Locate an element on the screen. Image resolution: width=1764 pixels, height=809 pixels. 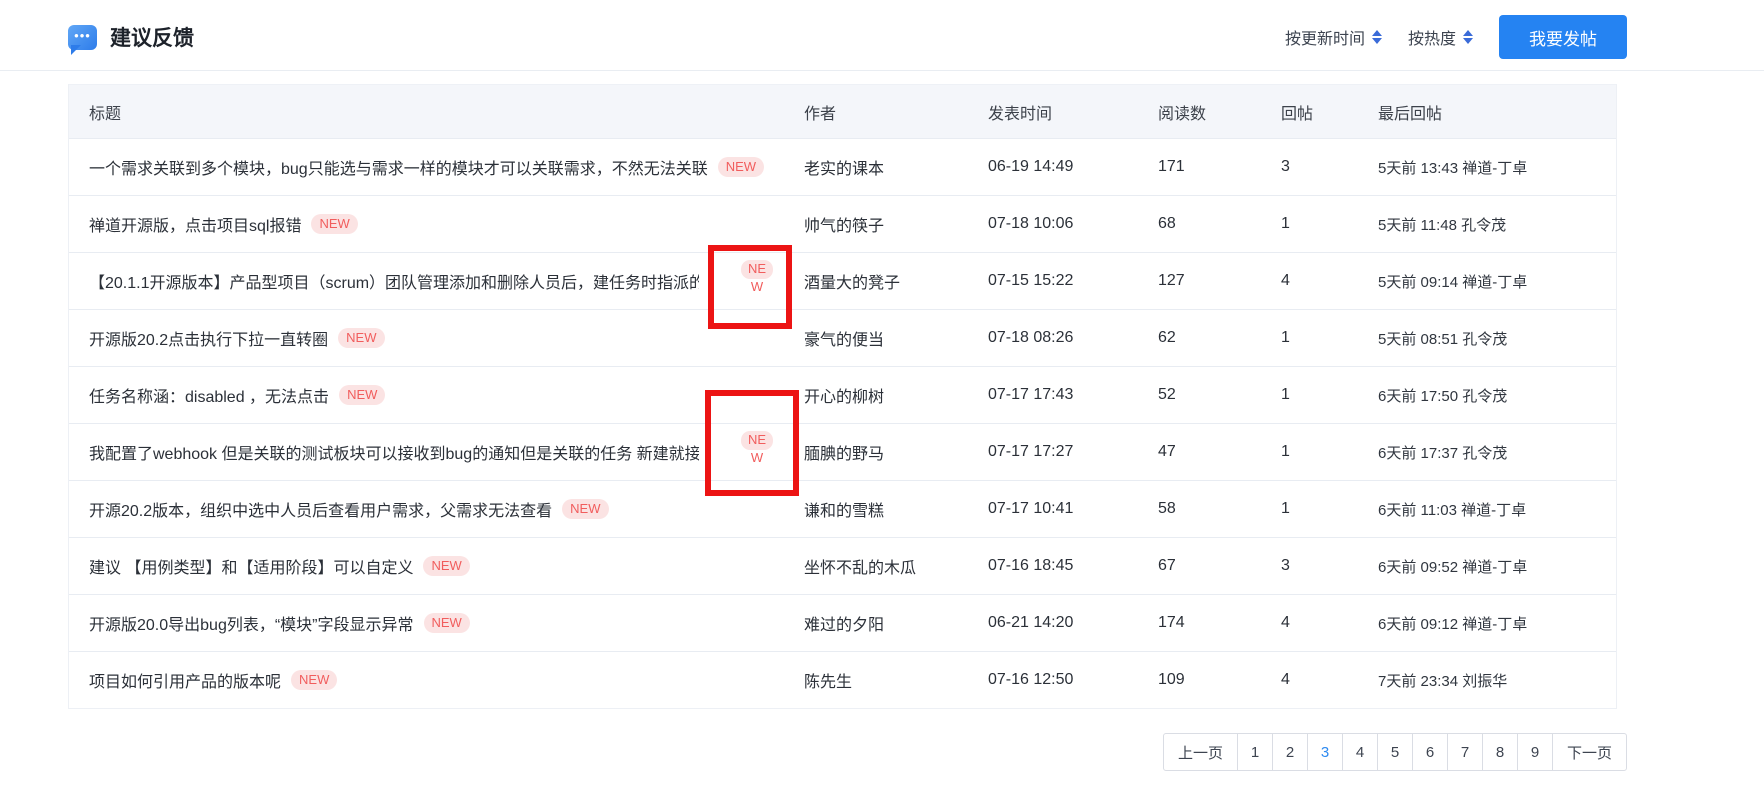
post-title-cell: 开源版20.0导出bug列表，“模块”字段显示异常 NEW is located at coordinates (446, 623).